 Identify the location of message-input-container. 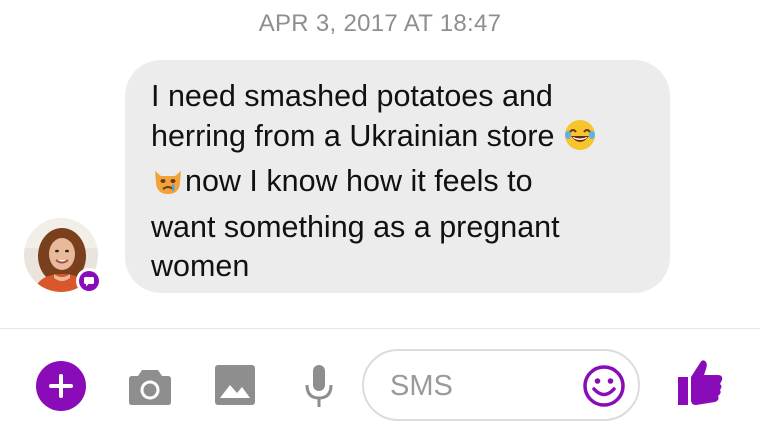
(501, 385).